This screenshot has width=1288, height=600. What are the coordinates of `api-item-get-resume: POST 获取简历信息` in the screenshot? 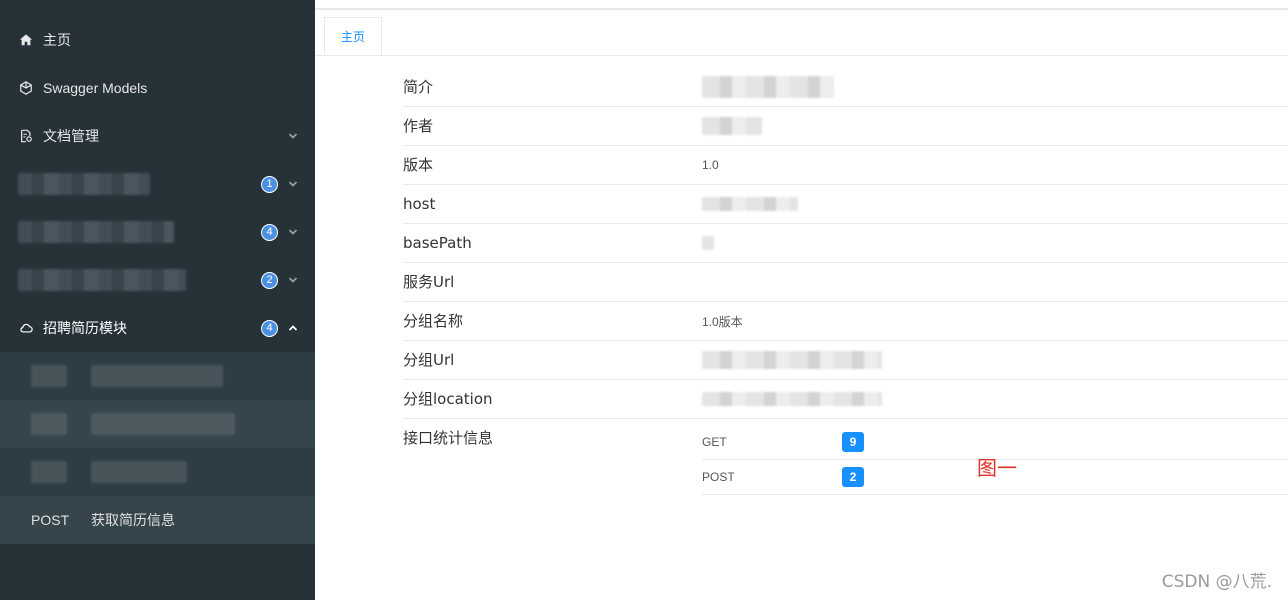 It's located at (157, 520).